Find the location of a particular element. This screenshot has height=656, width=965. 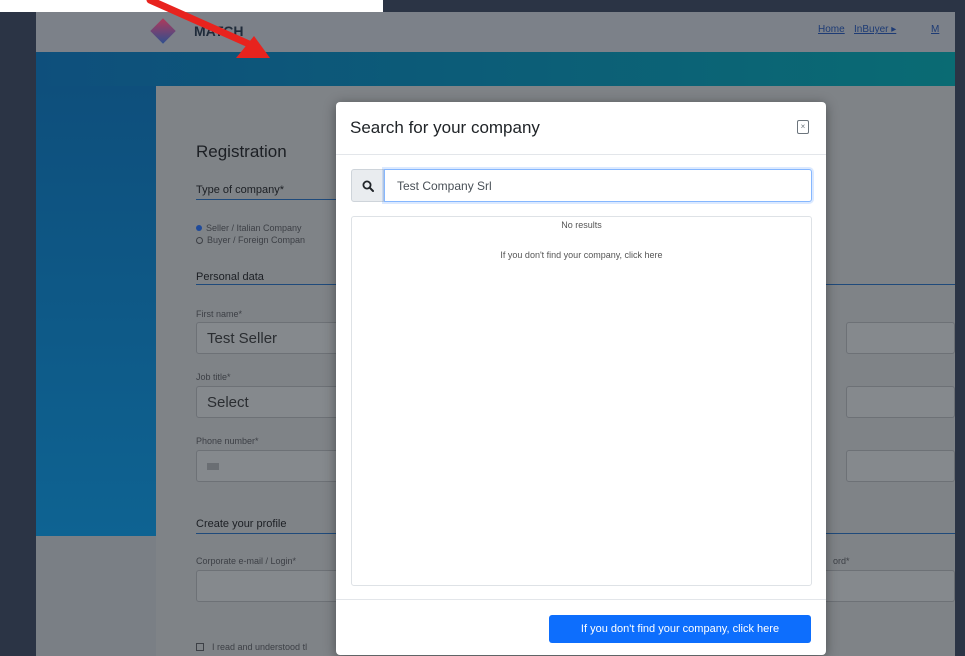

phone-label: Phone number* is located at coordinates (227, 441).